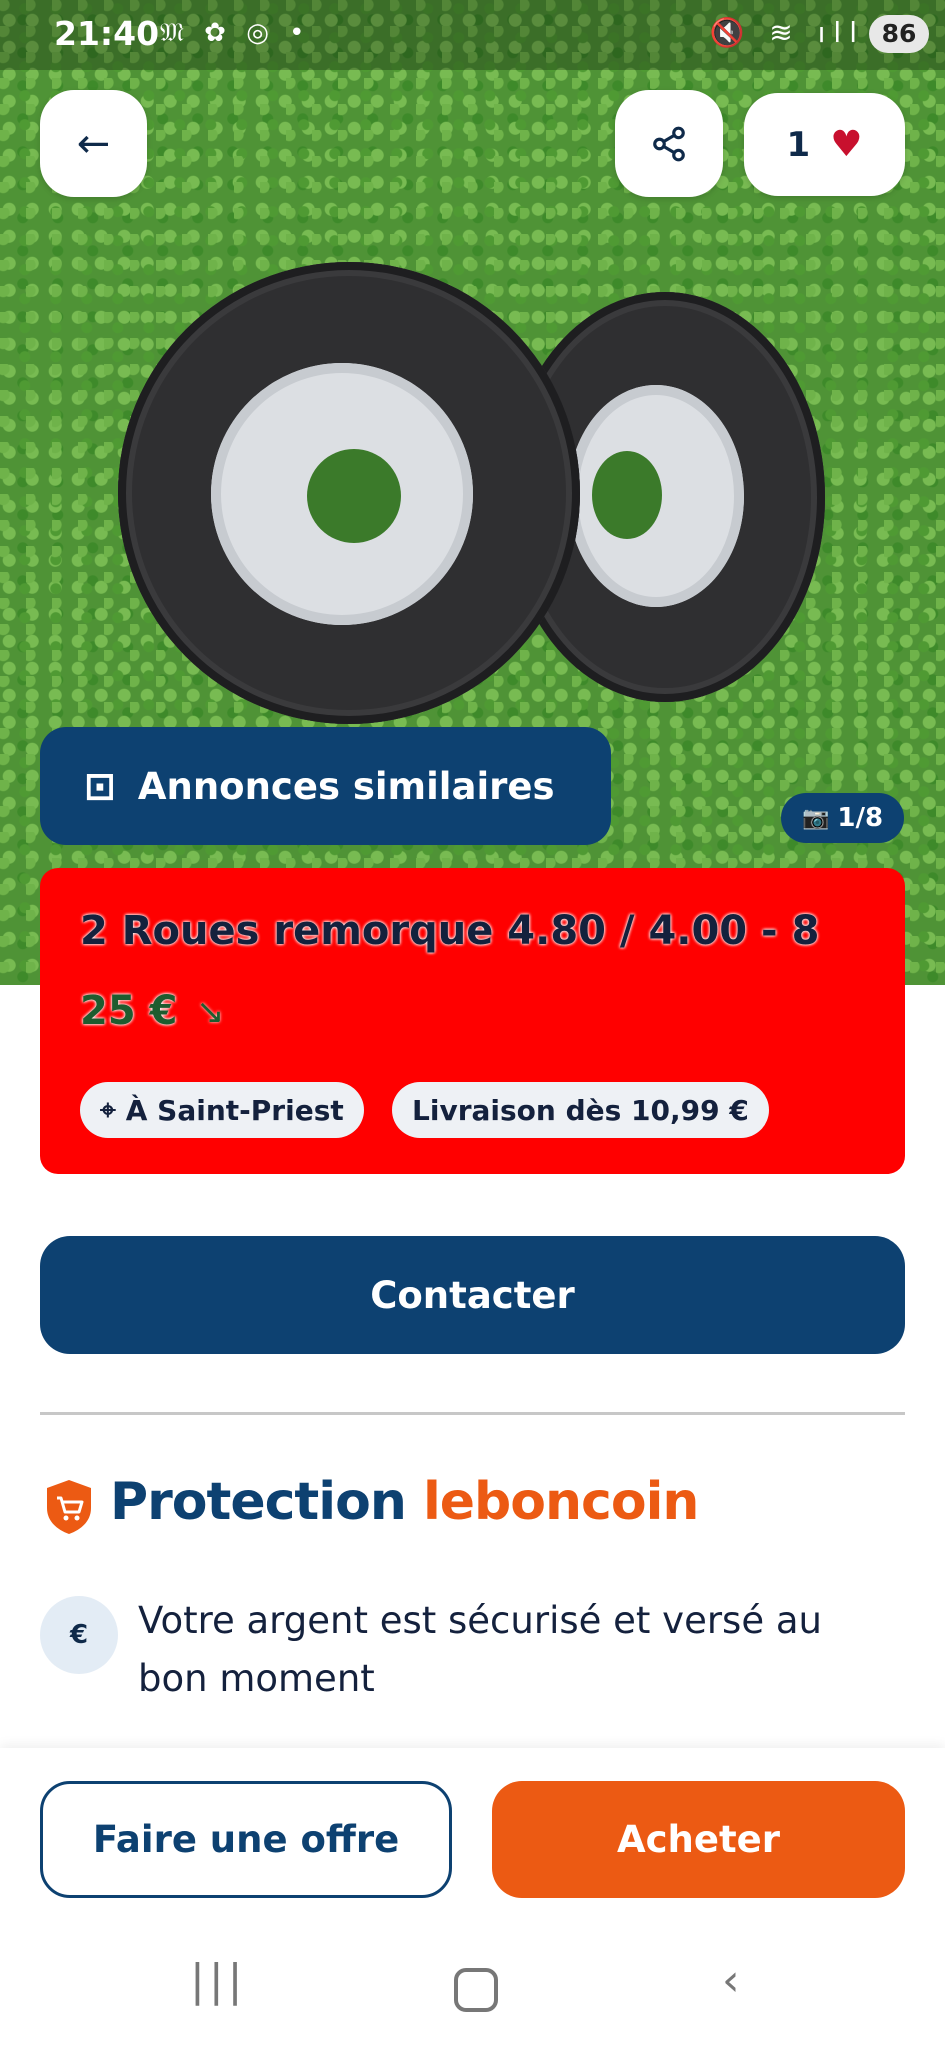 This screenshot has width=945, height=2048. I want to click on brand-name: leboncoin, so click(560, 1502).